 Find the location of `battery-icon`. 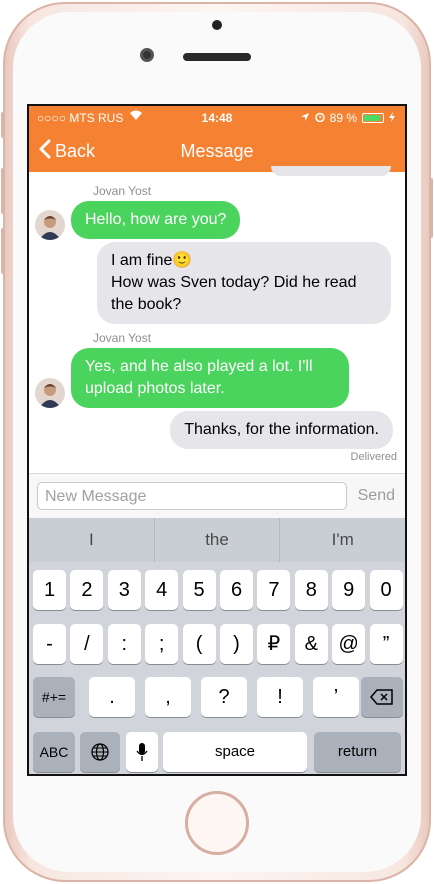

battery-icon is located at coordinates (373, 118).